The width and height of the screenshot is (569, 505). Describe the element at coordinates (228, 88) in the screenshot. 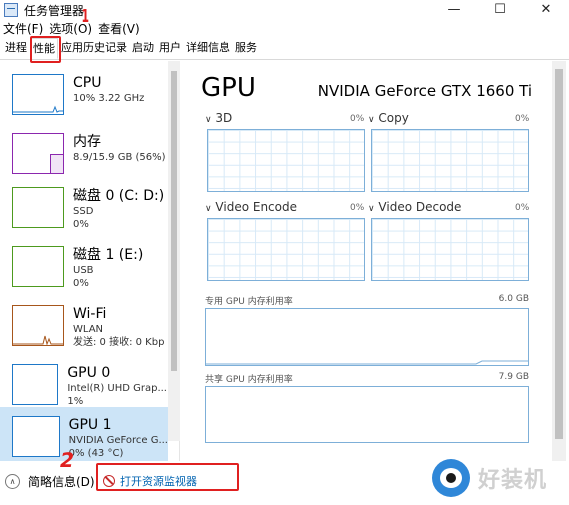

I see `page-title: GPU` at that location.